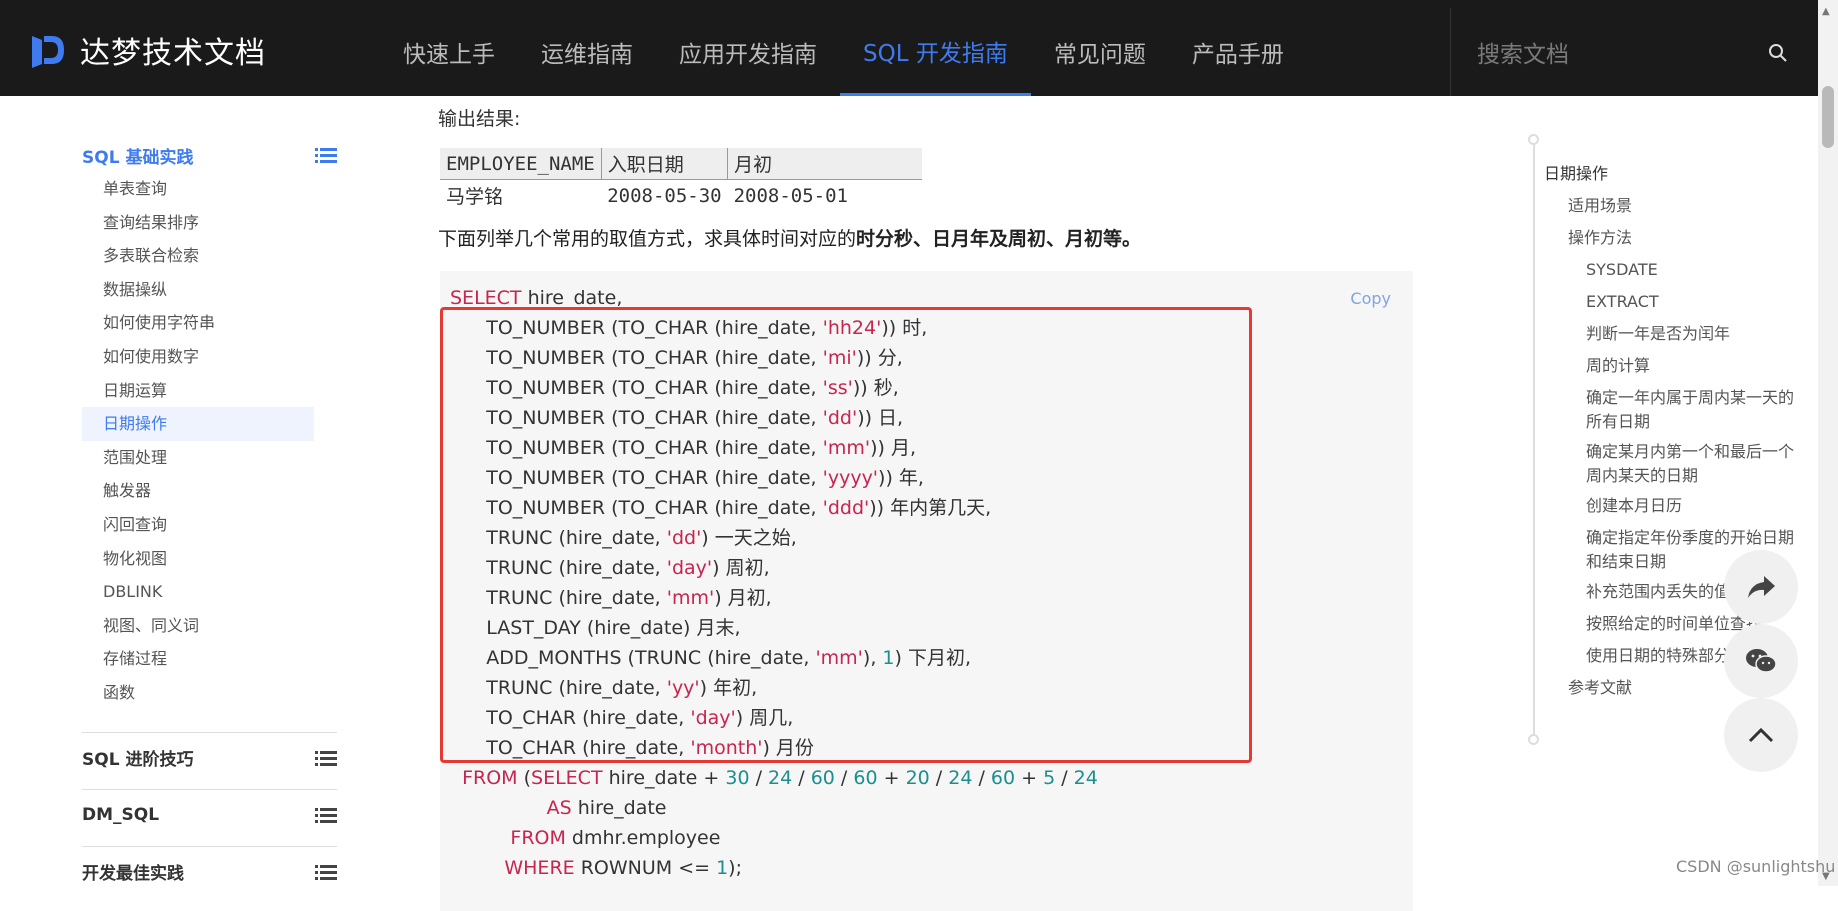 The height and width of the screenshot is (911, 1838). What do you see at coordinates (209, 323) in the screenshot?
I see `sidebar-item: 如何使用字符串` at bounding box center [209, 323].